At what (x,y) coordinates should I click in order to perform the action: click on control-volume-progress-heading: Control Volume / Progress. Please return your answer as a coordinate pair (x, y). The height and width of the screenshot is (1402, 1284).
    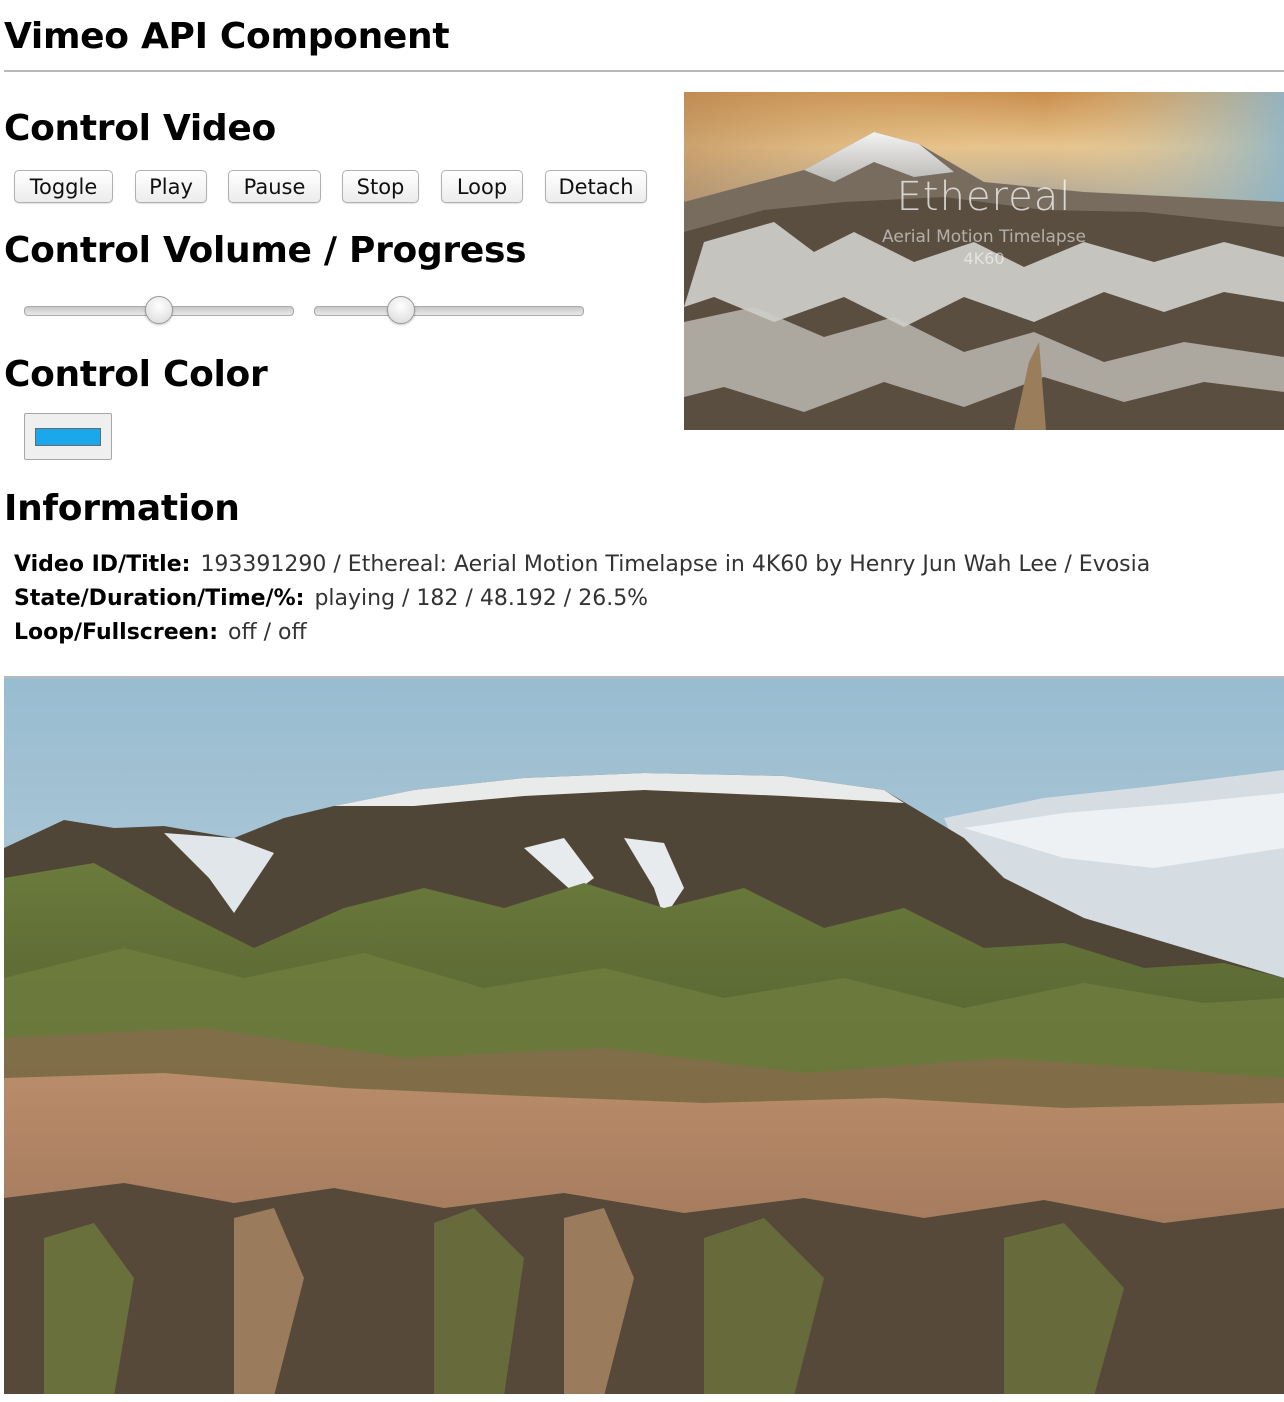
    Looking at the image, I should click on (265, 250).